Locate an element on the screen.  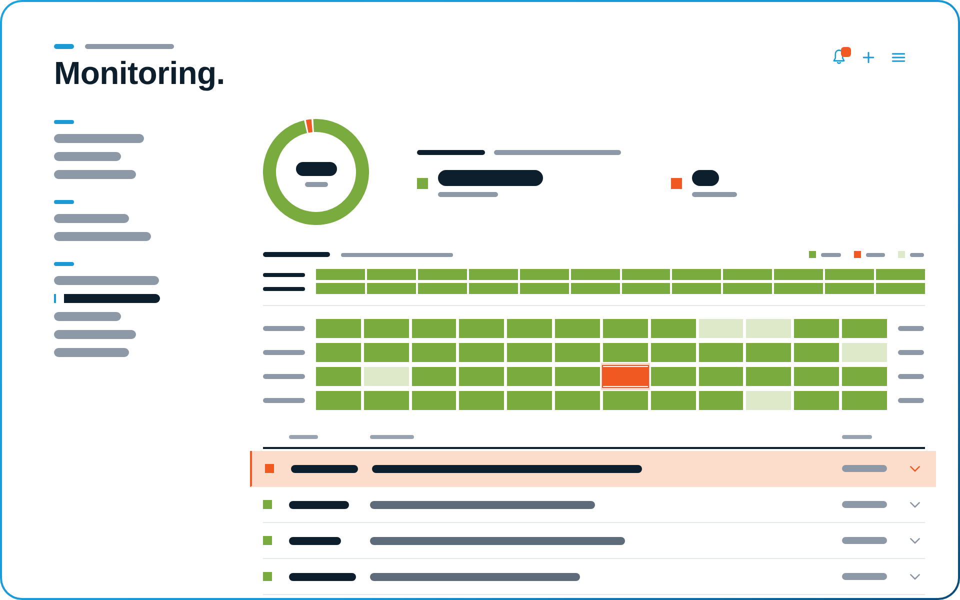
table-row is located at coordinates (593, 469).